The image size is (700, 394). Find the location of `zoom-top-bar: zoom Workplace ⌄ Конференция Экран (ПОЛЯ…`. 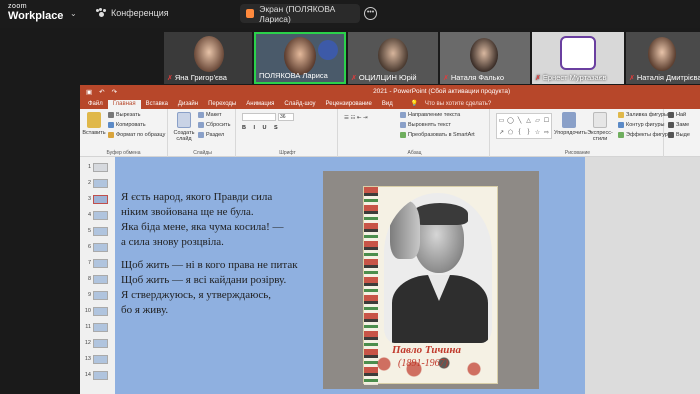

zoom-top-bar: zoom Workplace ⌄ Конференция Экран (ПОЛЯ… is located at coordinates (350, 14).